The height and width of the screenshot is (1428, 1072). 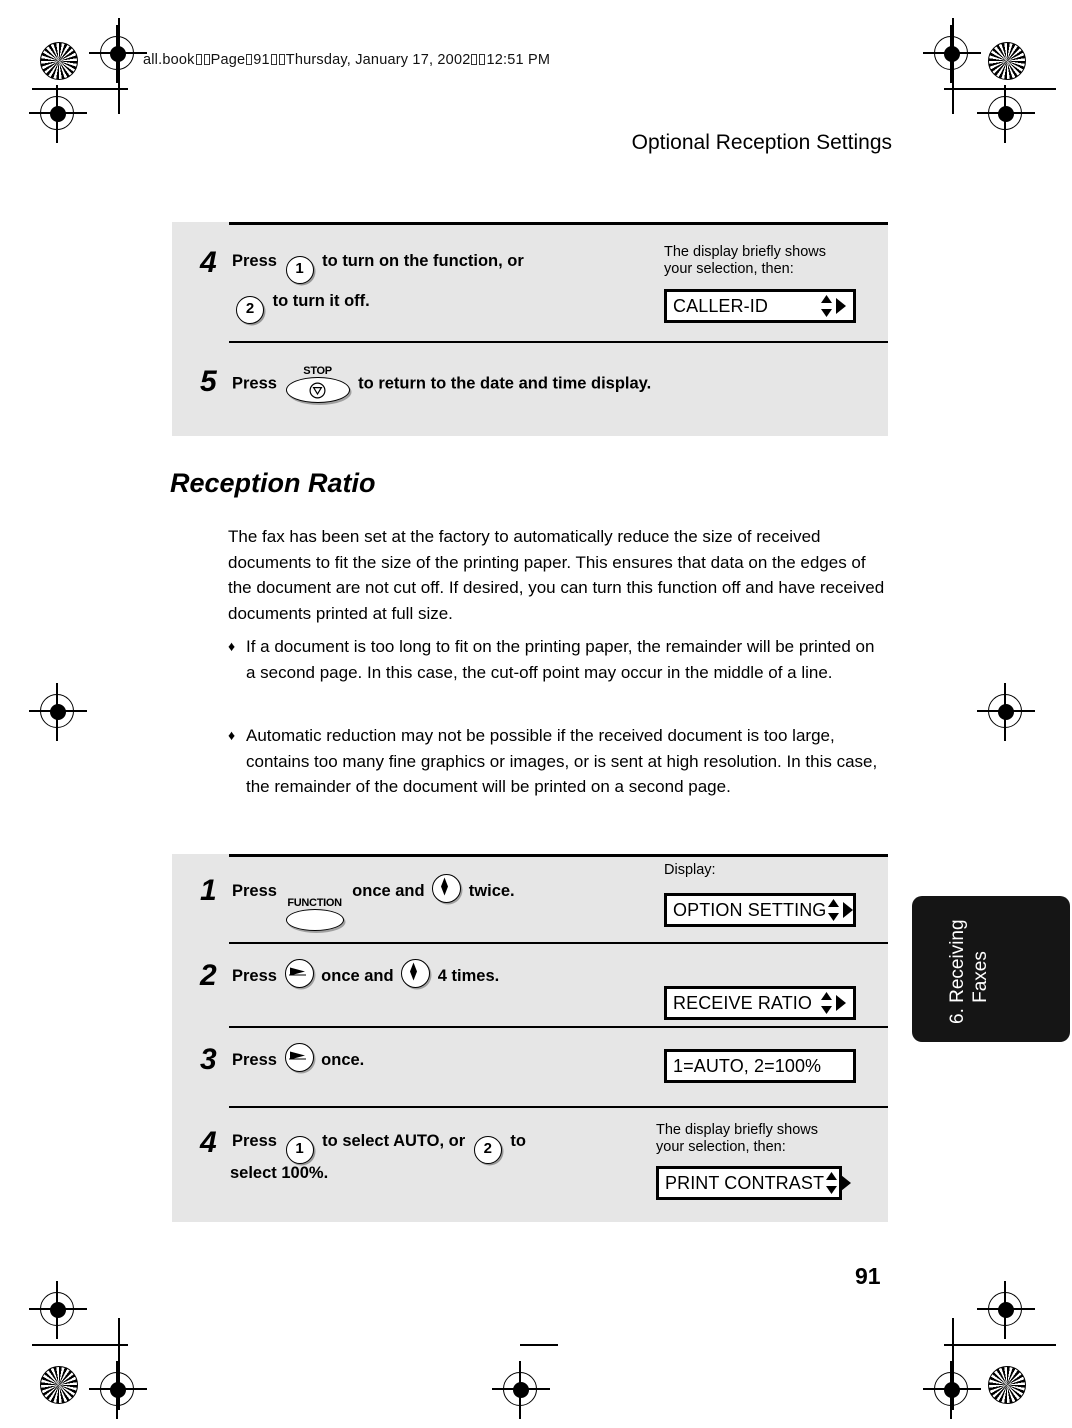 What do you see at coordinates (530, 1066) in the screenshot?
I see `procedure-step-3: 3 Press once. 1=AUTO, 2=100%` at bounding box center [530, 1066].